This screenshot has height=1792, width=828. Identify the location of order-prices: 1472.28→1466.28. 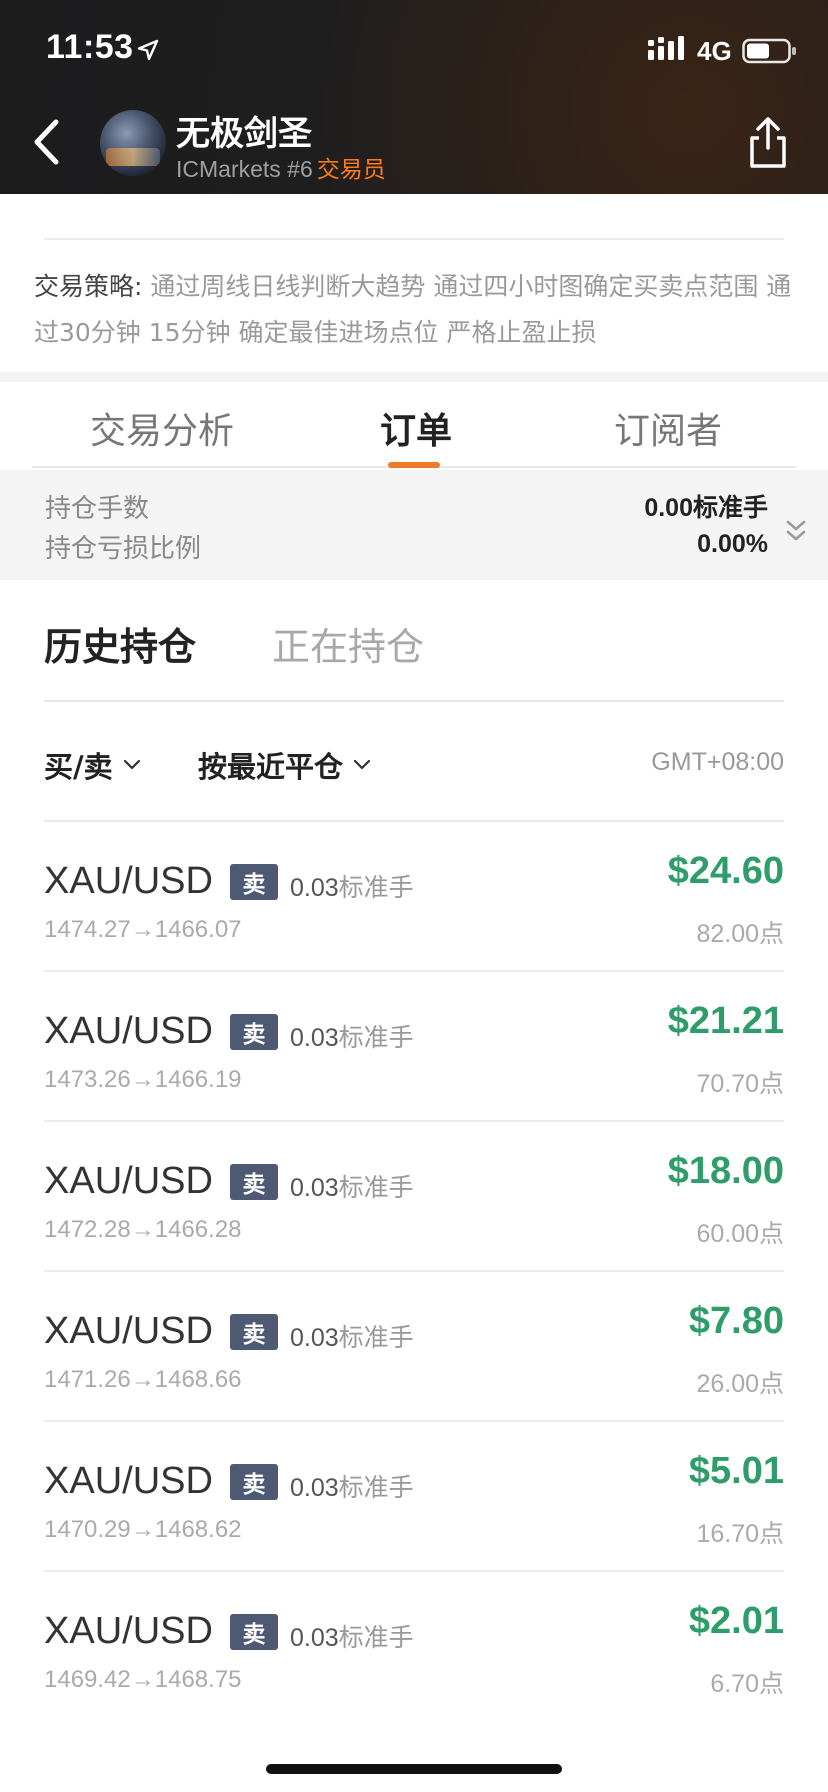
(143, 1229).